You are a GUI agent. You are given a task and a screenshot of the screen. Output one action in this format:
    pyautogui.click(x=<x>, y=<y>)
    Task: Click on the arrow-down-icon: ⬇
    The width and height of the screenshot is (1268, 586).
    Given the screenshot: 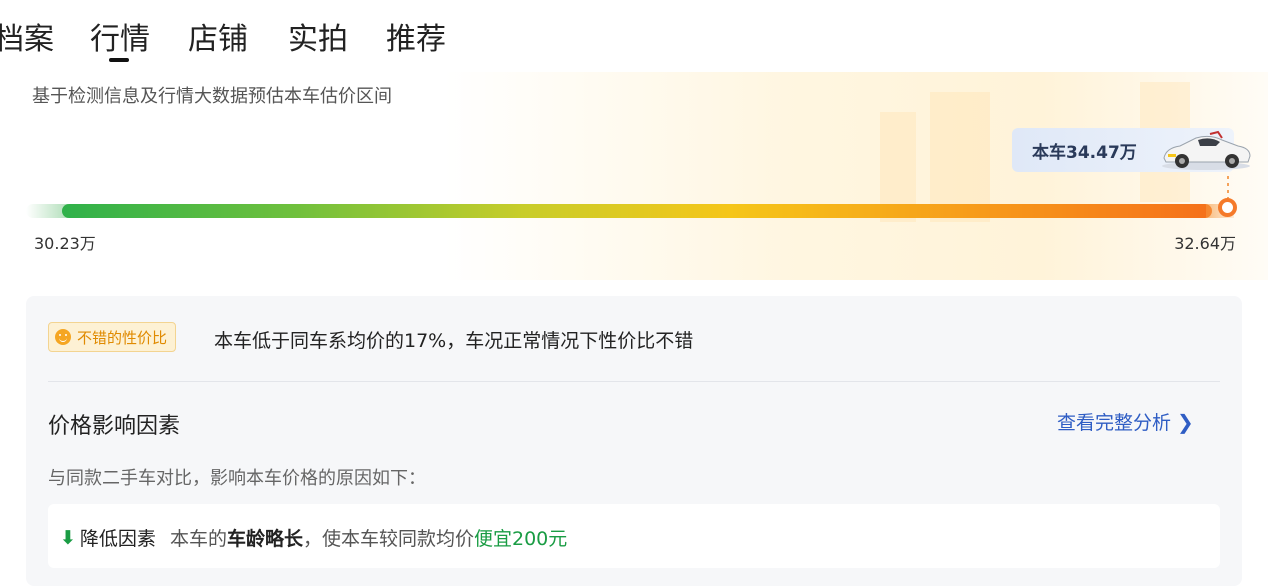 What is the action you would take?
    pyautogui.click(x=68, y=537)
    